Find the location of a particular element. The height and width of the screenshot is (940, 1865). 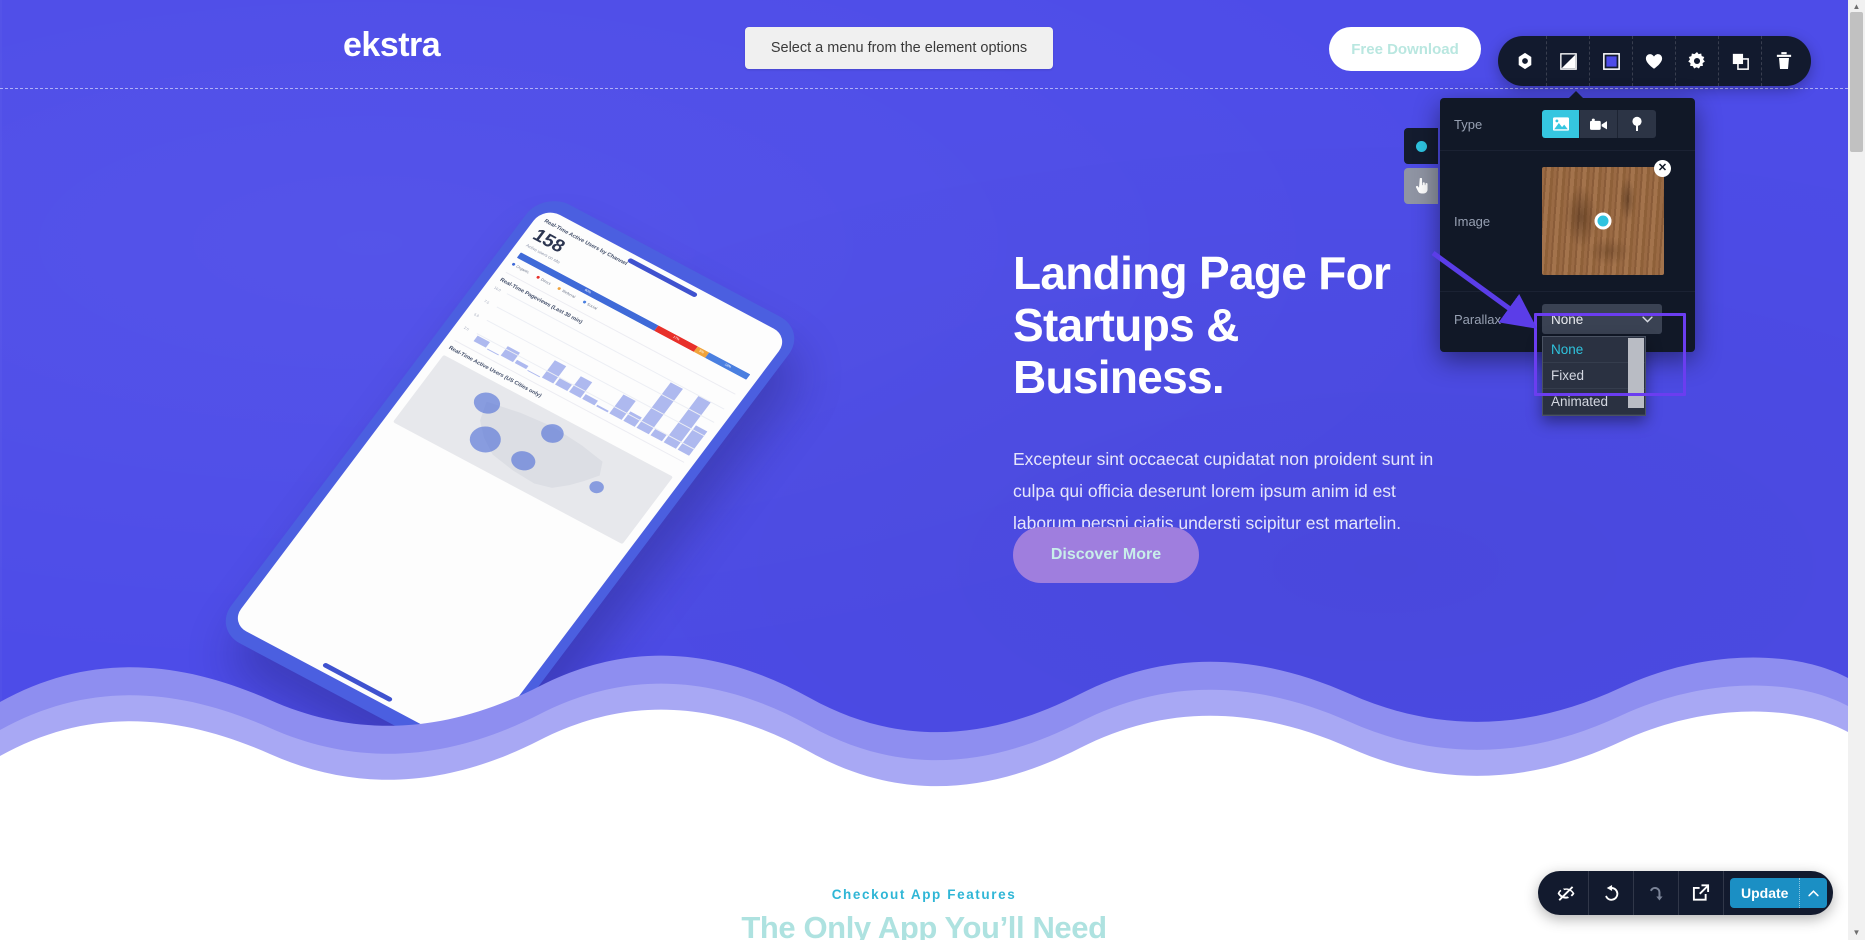

image-row: Image ✕ is located at coordinates (1567, 221).